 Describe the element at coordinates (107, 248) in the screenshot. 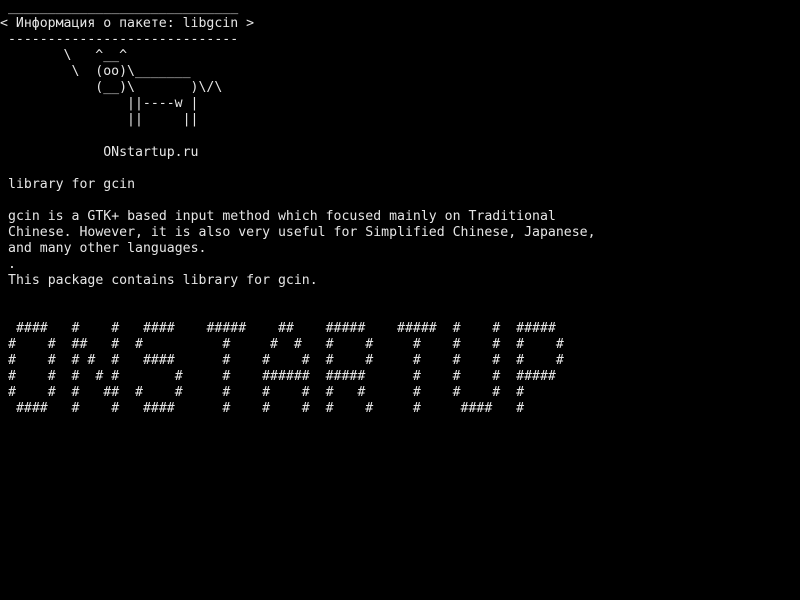

I see `description-line: and many other languages.` at that location.